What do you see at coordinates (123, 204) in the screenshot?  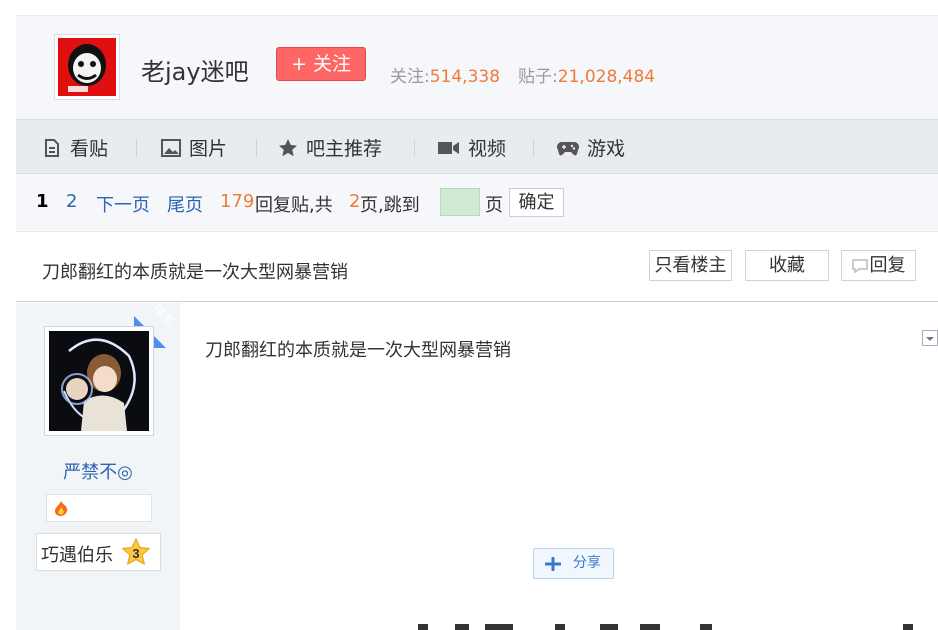 I see `next-page-link: 下一页` at bounding box center [123, 204].